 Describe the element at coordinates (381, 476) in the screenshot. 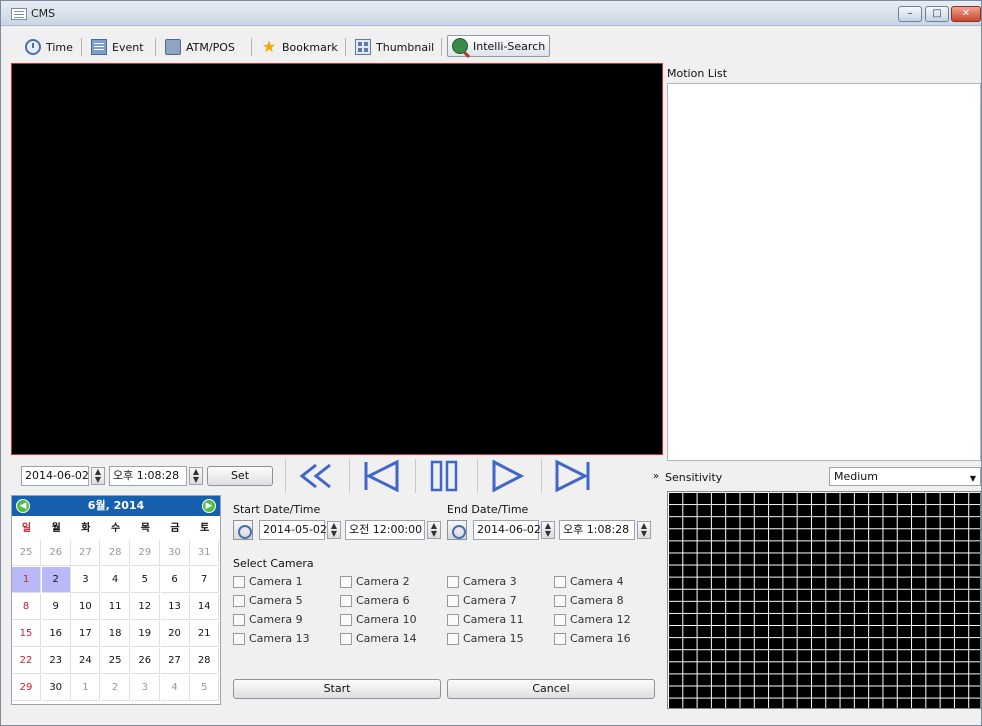

I see `previous-button` at that location.